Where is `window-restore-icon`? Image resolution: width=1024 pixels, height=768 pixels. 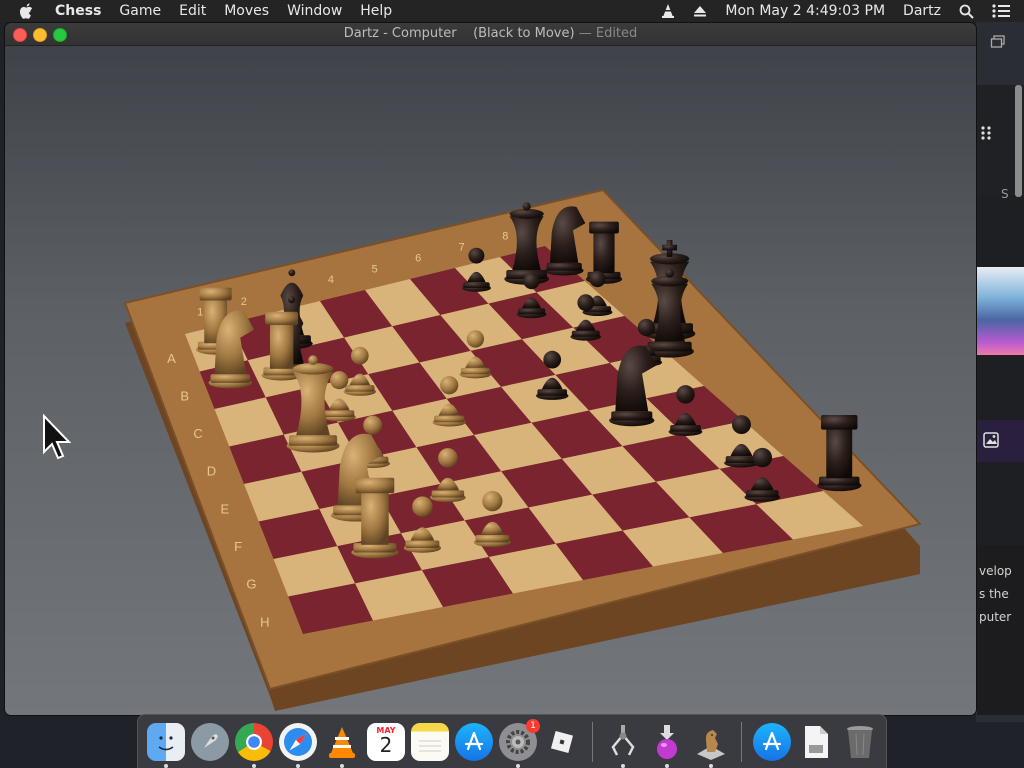
window-restore-icon is located at coordinates (998, 43).